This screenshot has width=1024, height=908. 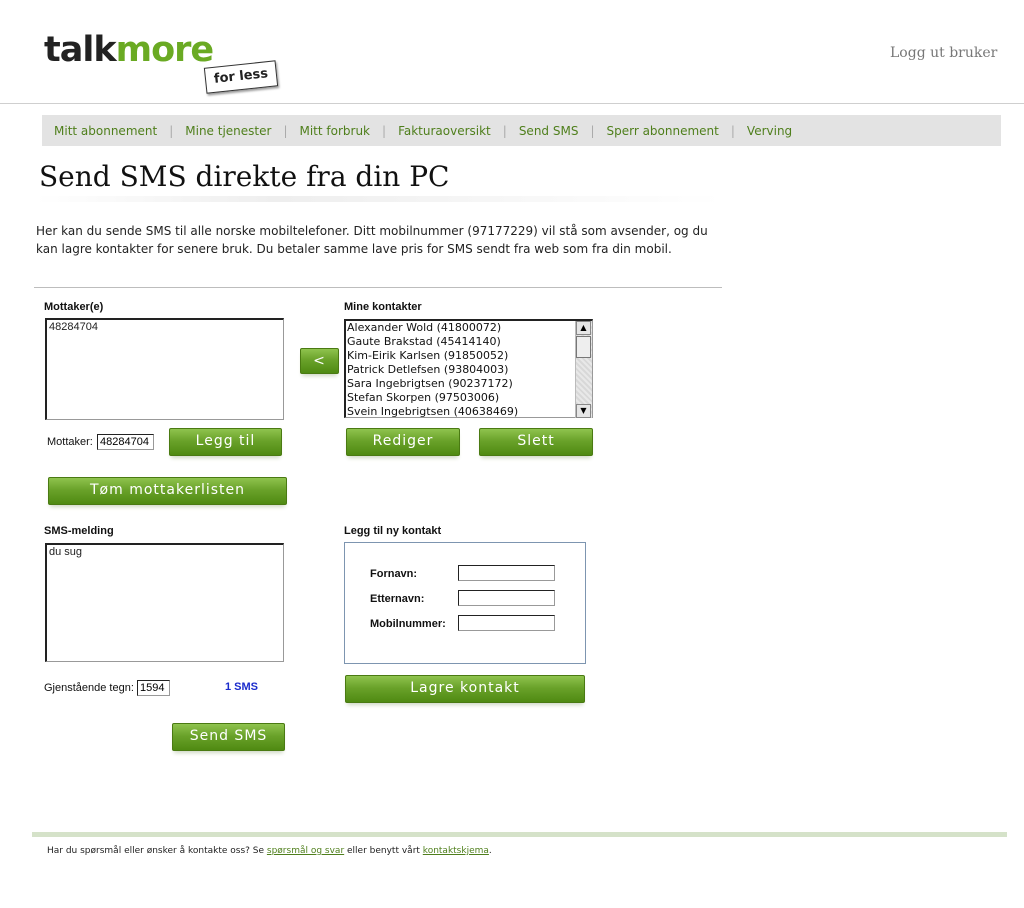 What do you see at coordinates (383, 307) in the screenshot?
I see `contacts-heading: Mine kontakter` at bounding box center [383, 307].